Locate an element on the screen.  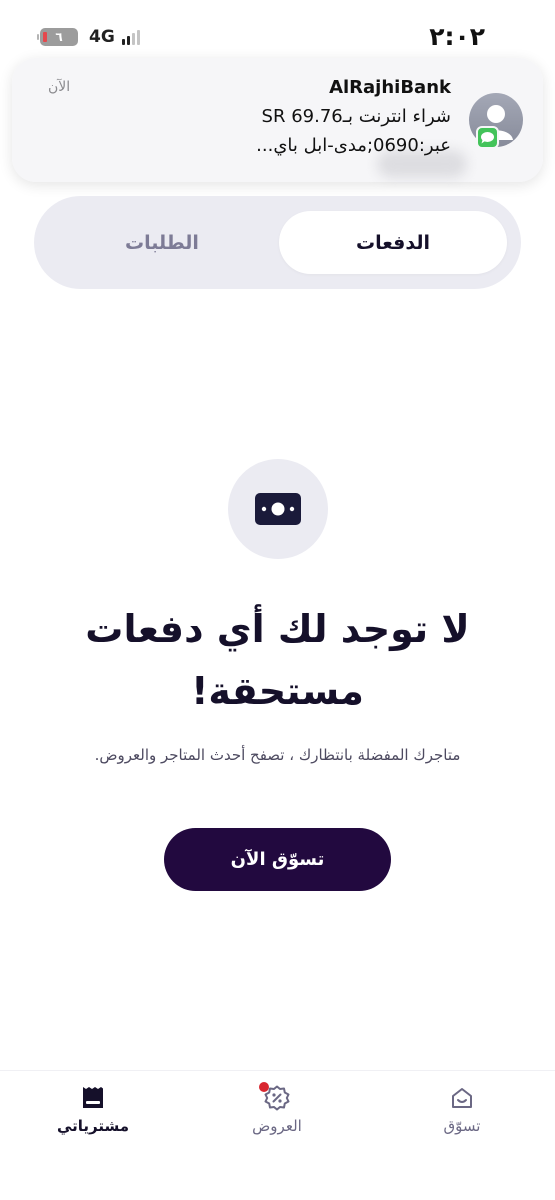
status-indicators: ٦ 4G is located at coordinates (88, 37).